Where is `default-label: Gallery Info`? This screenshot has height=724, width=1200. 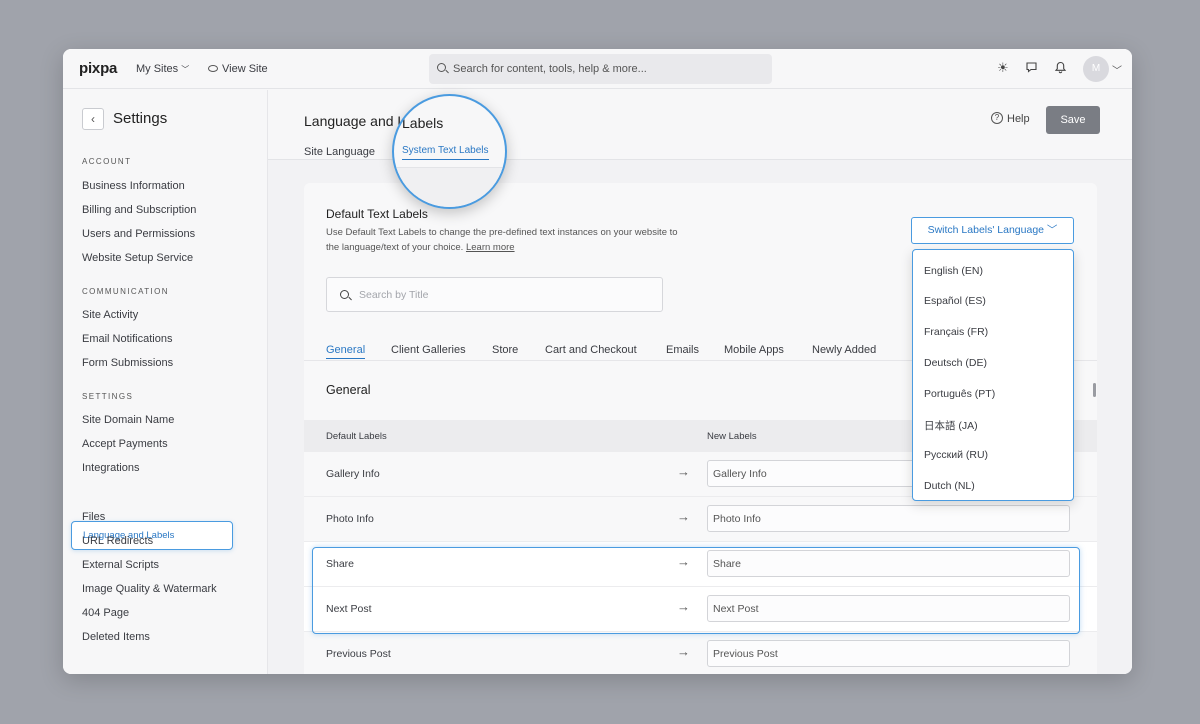
default-label: Gallery Info is located at coordinates (353, 474).